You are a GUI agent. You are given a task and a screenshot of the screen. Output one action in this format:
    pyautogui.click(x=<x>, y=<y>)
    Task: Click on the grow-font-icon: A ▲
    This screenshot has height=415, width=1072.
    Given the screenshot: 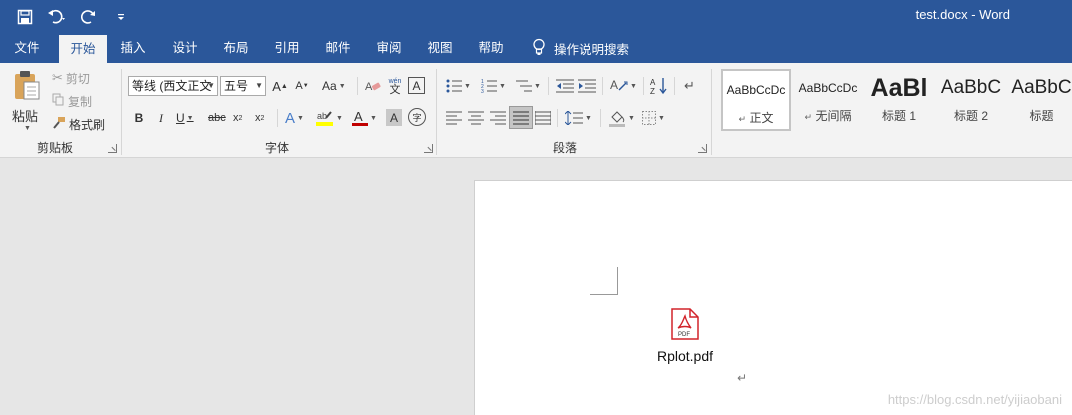 What is the action you would take?
    pyautogui.click(x=280, y=86)
    